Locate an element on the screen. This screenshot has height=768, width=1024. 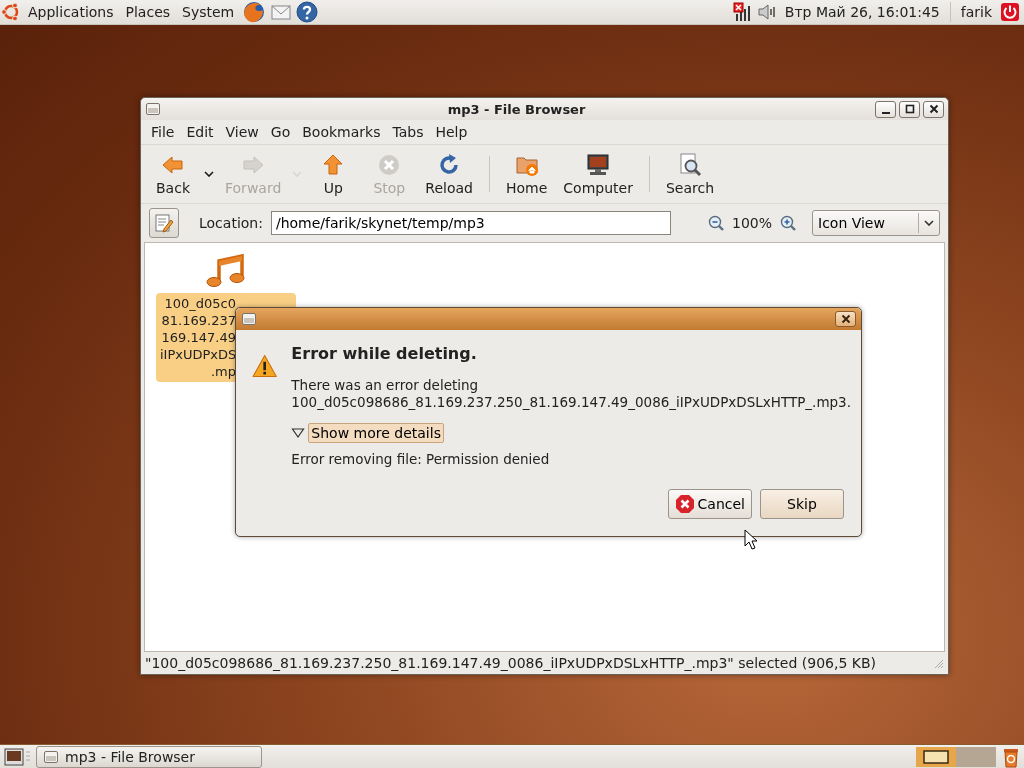
cancel-button: Cancel is located at coordinates (709, 504).